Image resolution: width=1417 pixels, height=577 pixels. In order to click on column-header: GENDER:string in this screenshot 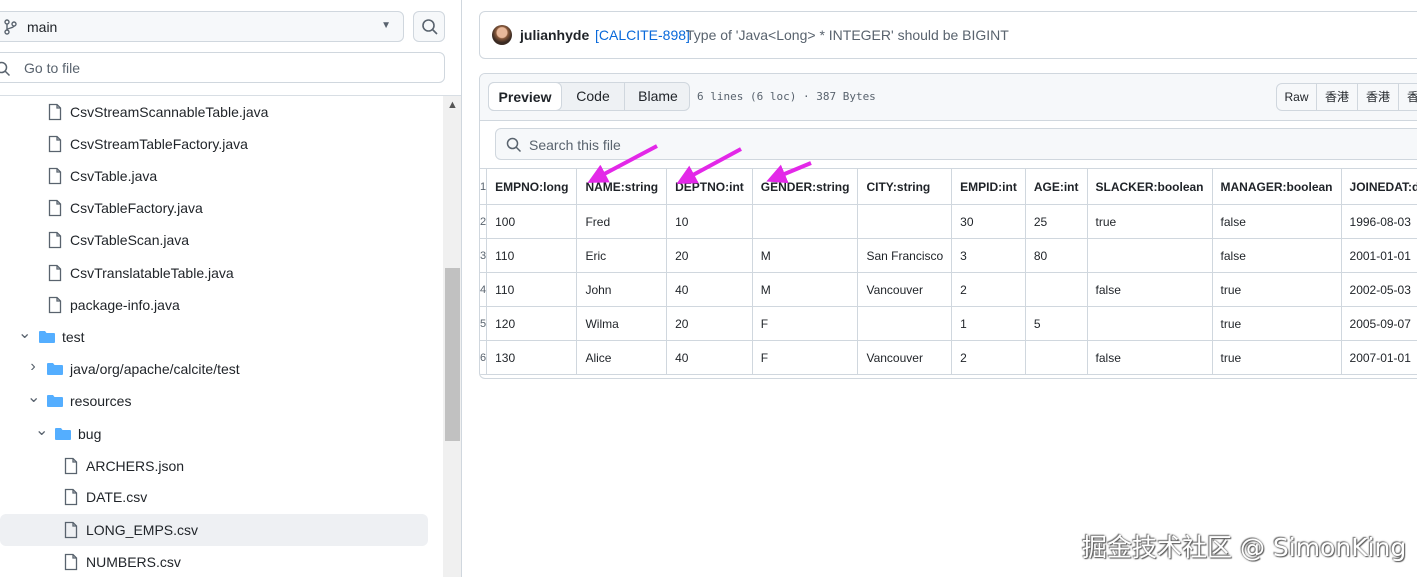, I will do `click(805, 186)`.